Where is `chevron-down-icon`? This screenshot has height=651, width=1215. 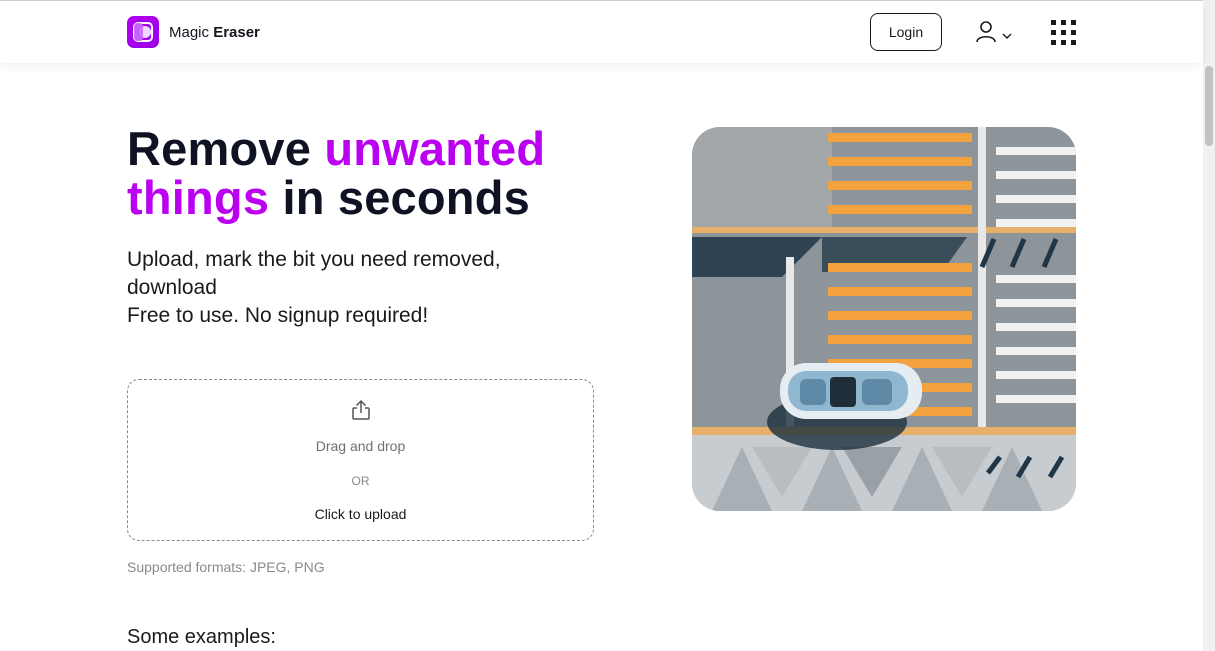 chevron-down-icon is located at coordinates (1007, 36).